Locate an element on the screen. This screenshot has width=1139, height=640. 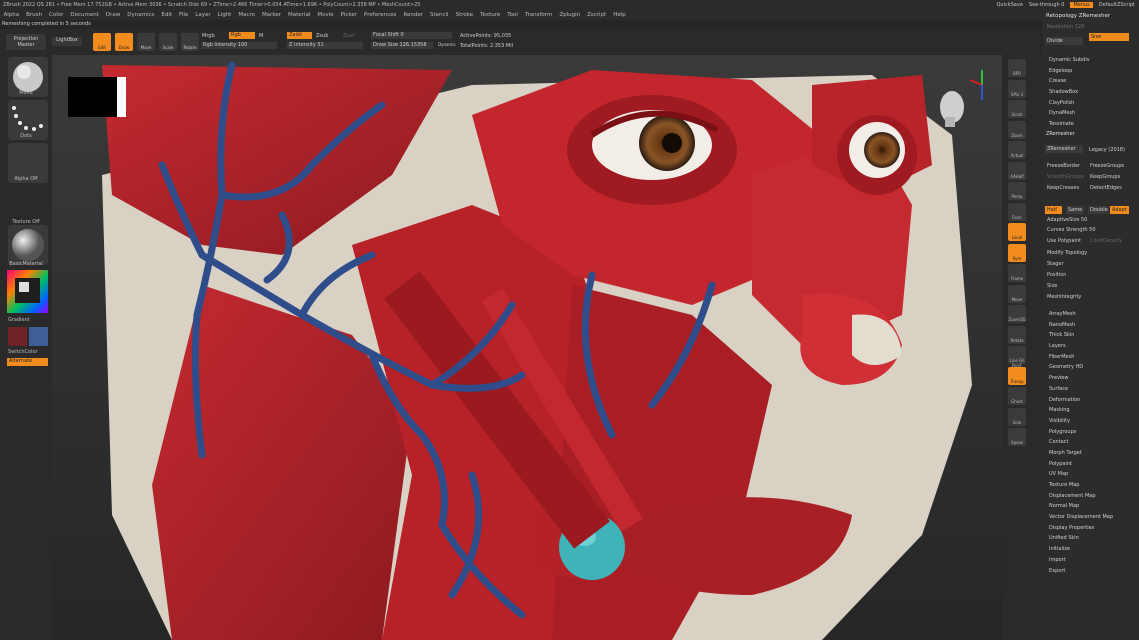
use-polypaint-toggle: Use Polypaint is located at coordinates (1064, 241).